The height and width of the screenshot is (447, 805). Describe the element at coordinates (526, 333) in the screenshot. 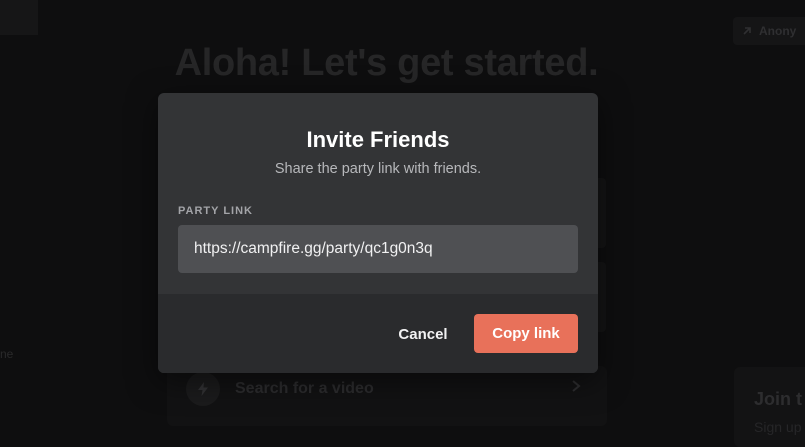

I see `copy-link-button: Copy link` at that location.